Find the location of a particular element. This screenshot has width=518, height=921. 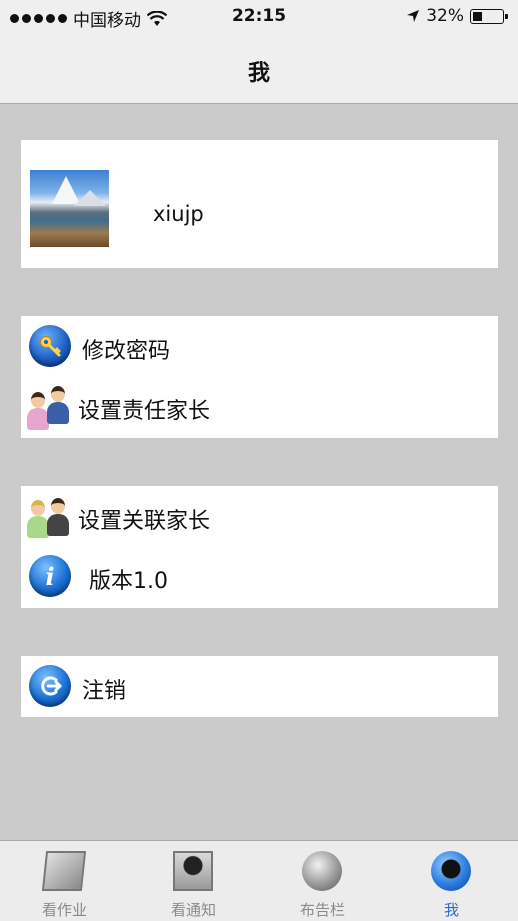

menu-item-label: 版本1.0 is located at coordinates (128, 581).